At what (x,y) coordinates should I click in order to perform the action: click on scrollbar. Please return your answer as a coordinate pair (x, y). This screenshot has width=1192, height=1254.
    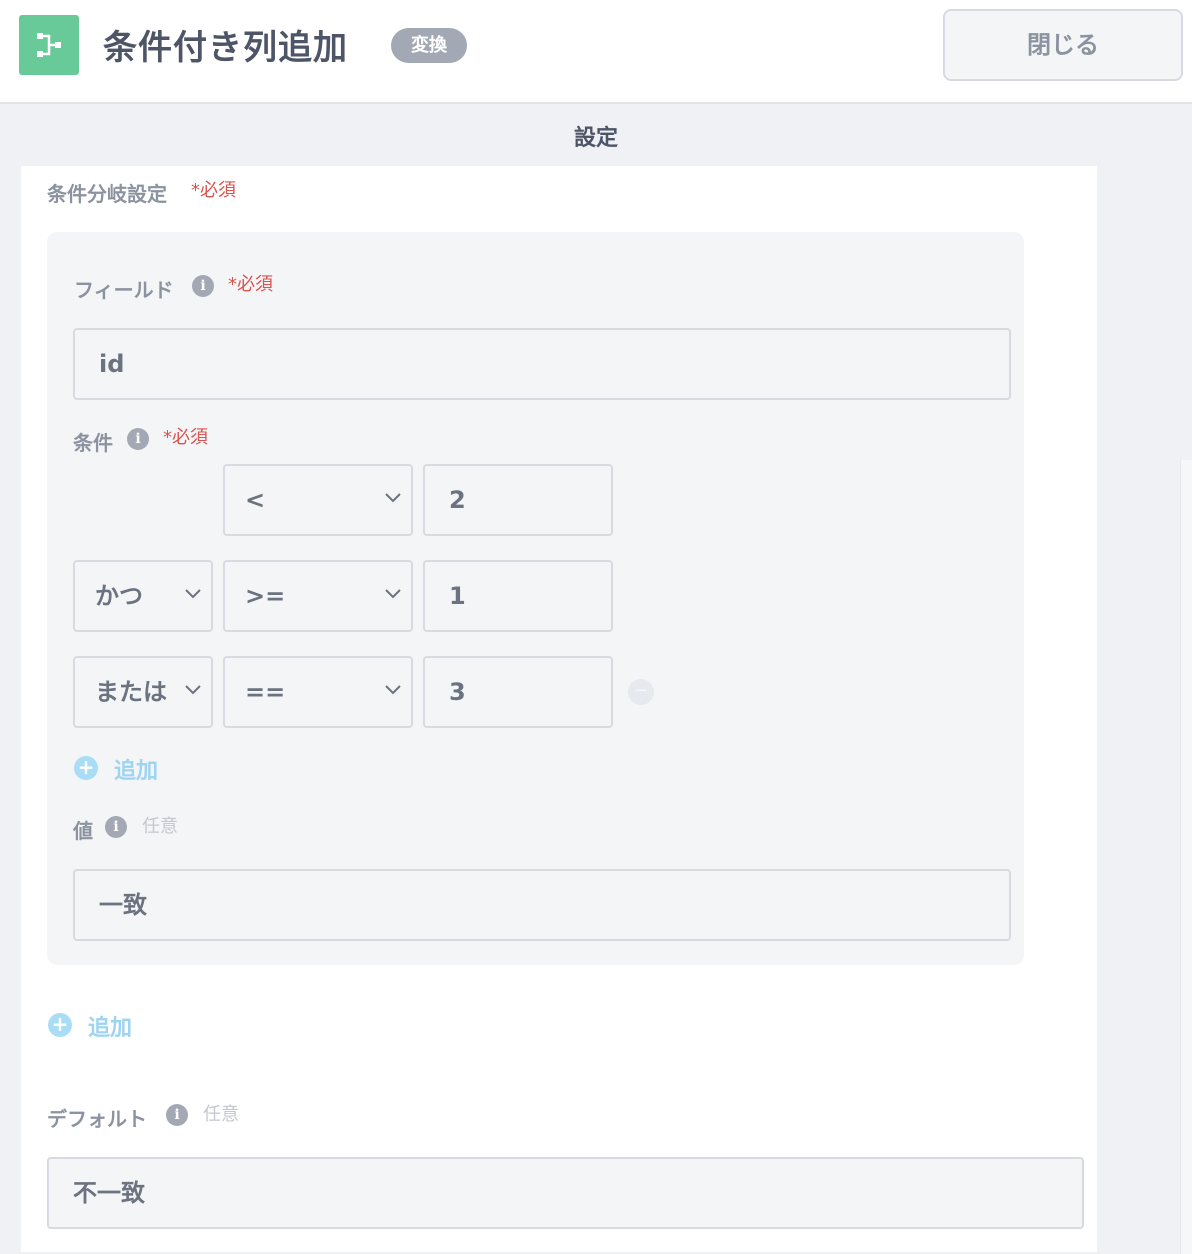
    Looking at the image, I should click on (1186, 857).